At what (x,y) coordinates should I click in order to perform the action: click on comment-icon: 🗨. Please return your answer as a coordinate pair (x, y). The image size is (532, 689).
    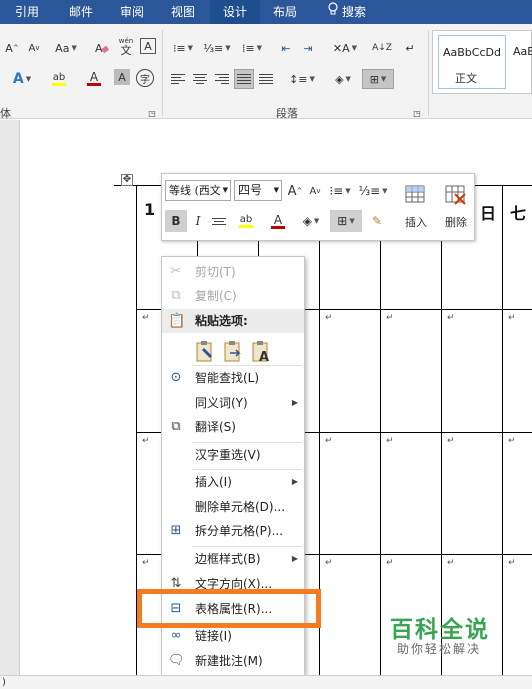
    Looking at the image, I should click on (176, 660).